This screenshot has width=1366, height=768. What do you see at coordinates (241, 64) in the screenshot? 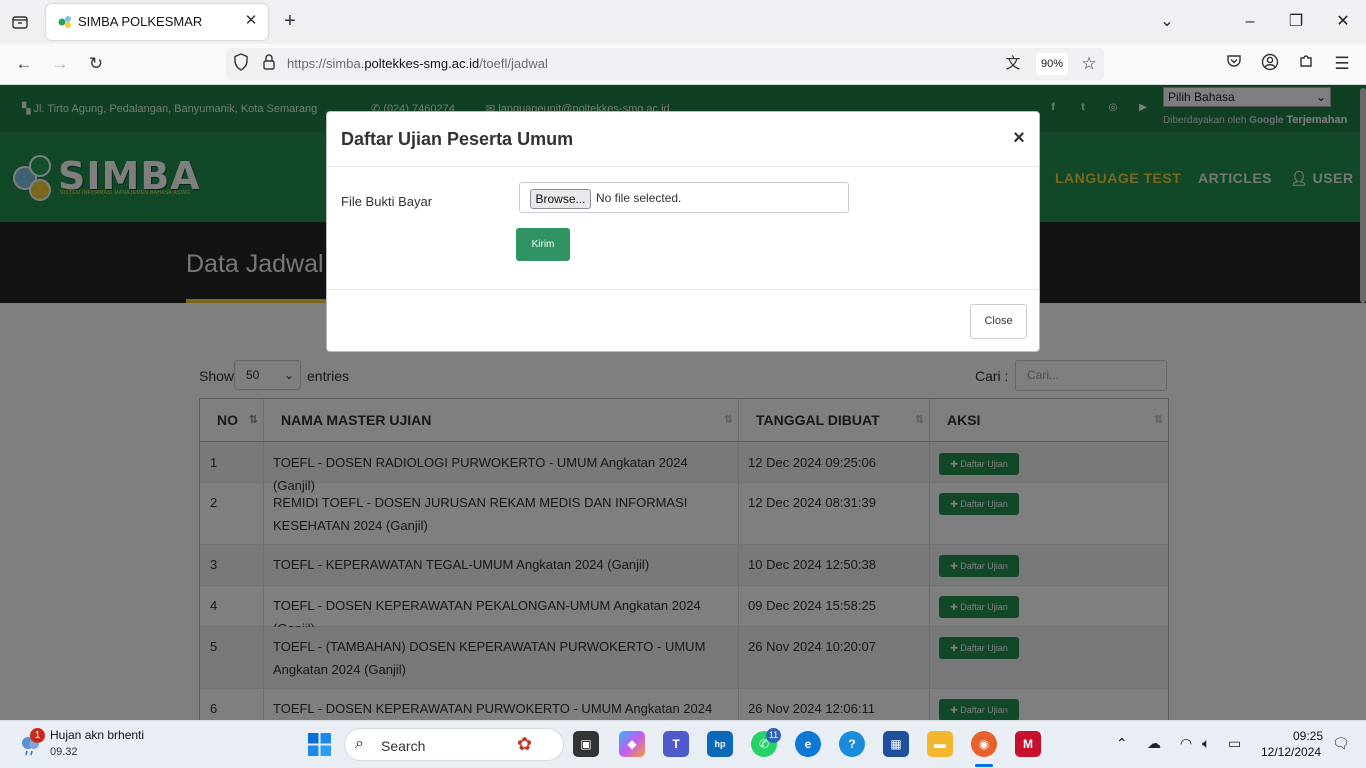
I see `shield-icon` at bounding box center [241, 64].